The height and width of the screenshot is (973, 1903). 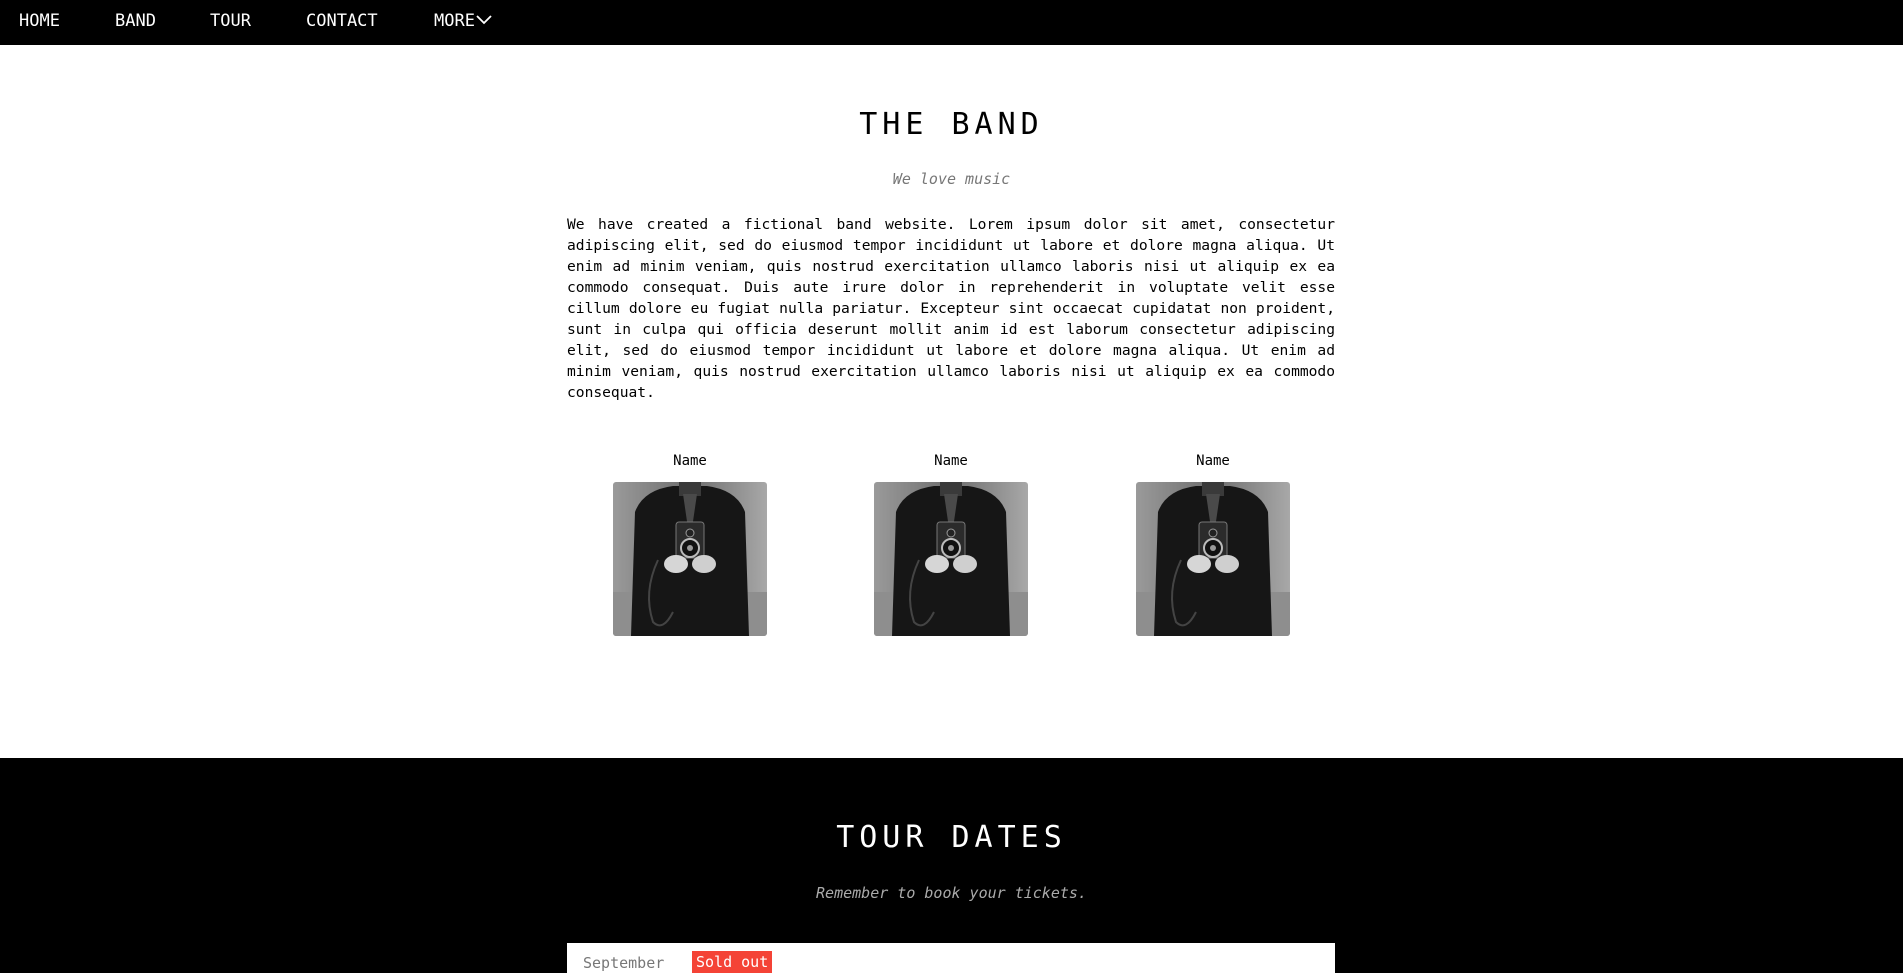 I want to click on band-subtitle: We love music, so click(x=951, y=179).